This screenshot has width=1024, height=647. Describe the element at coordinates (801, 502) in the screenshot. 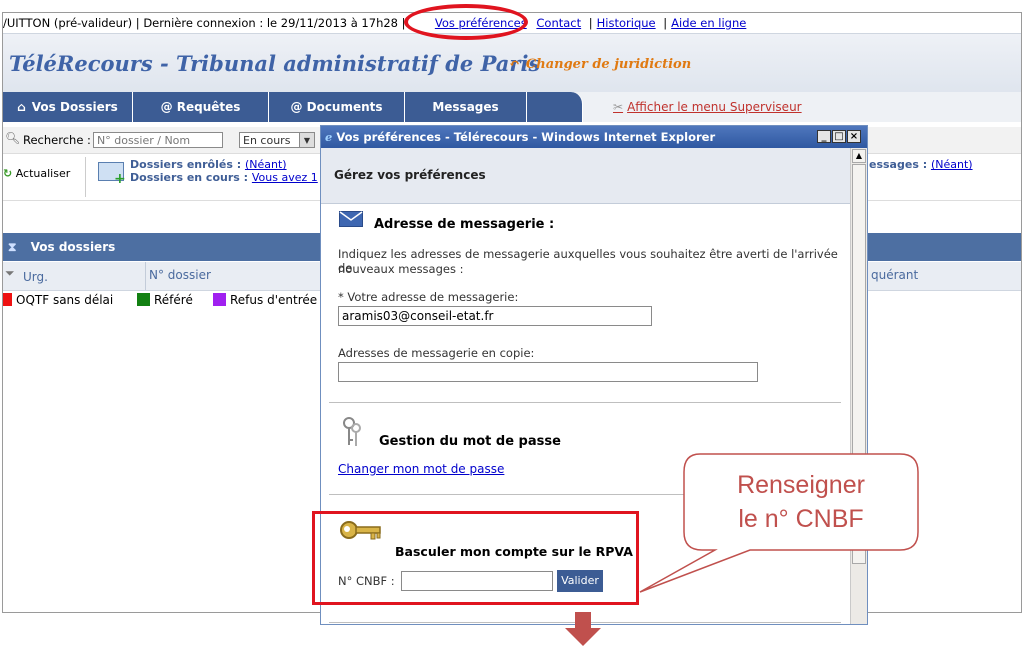

I see `callout-text: Renseigner le n° CNBF` at that location.